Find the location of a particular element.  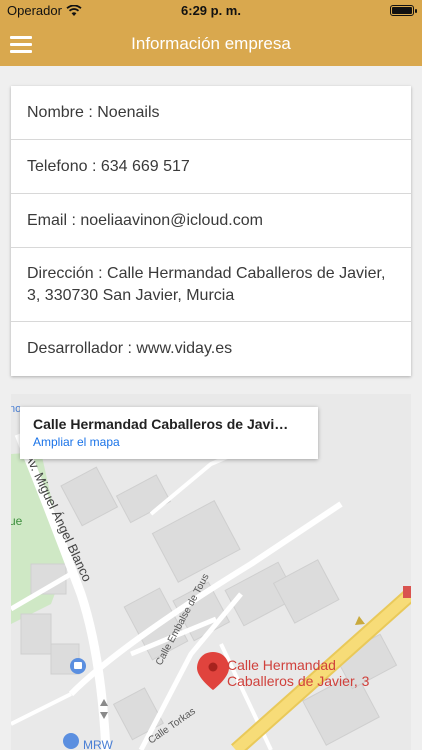

status-time: 6:29 p. m. is located at coordinates (211, 10).